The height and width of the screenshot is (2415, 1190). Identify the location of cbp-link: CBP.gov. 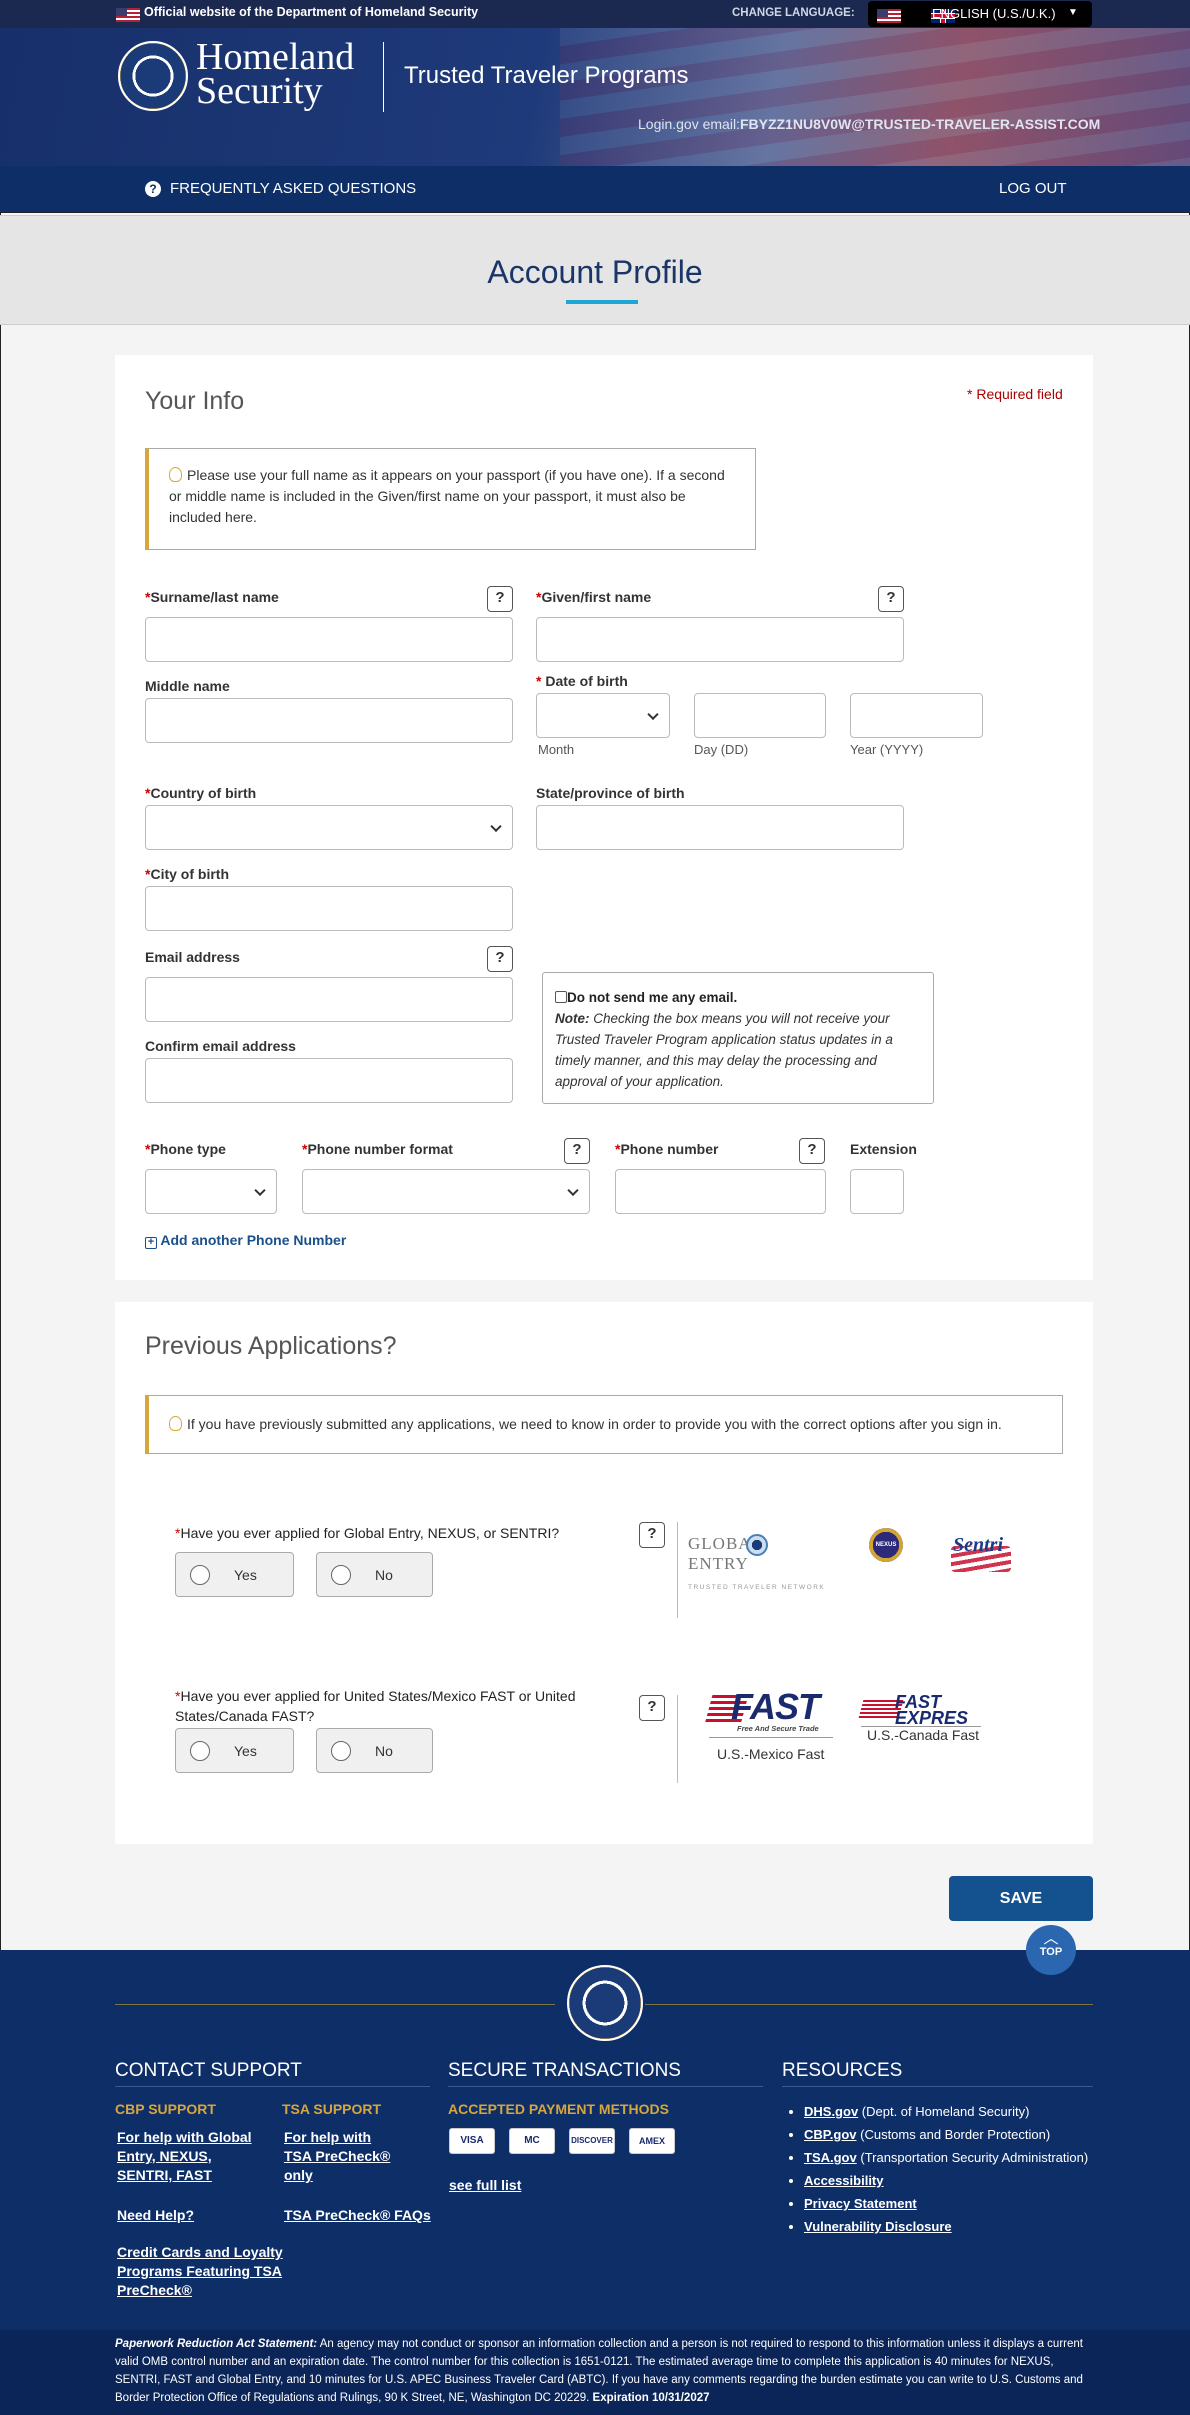
(830, 2134).